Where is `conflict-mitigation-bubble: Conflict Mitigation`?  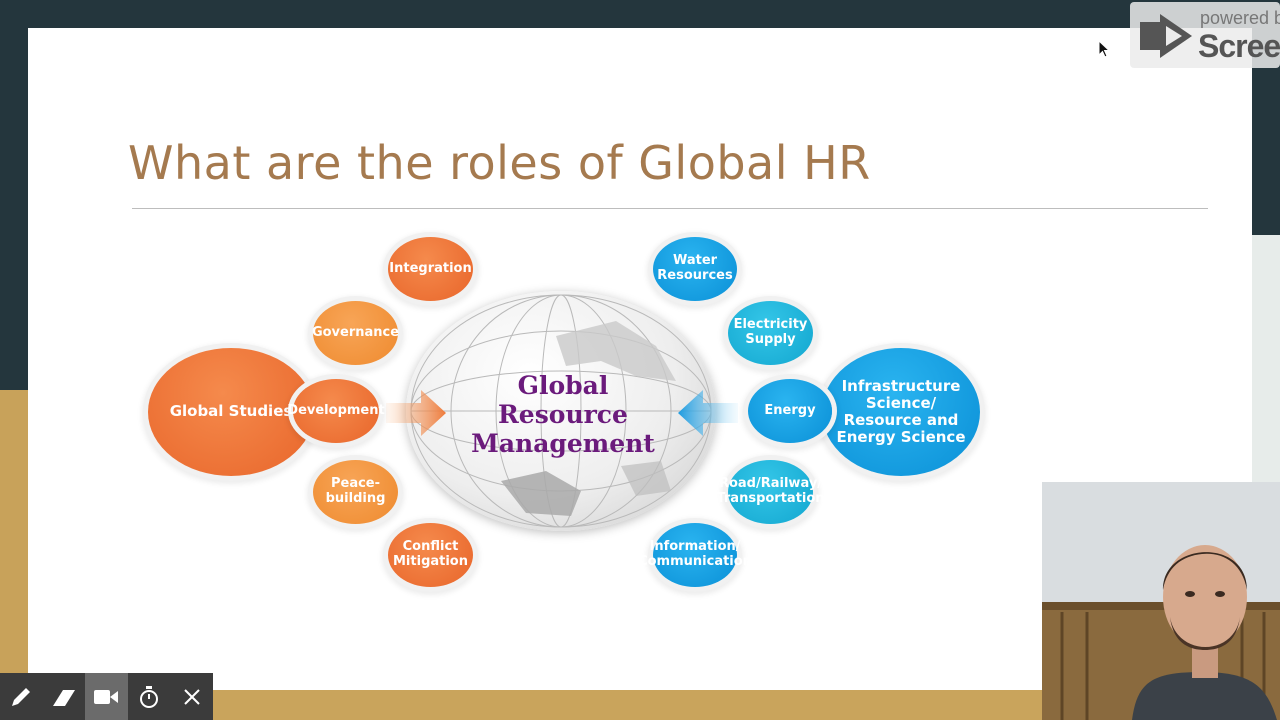 conflict-mitigation-bubble: Conflict Mitigation is located at coordinates (430, 555).